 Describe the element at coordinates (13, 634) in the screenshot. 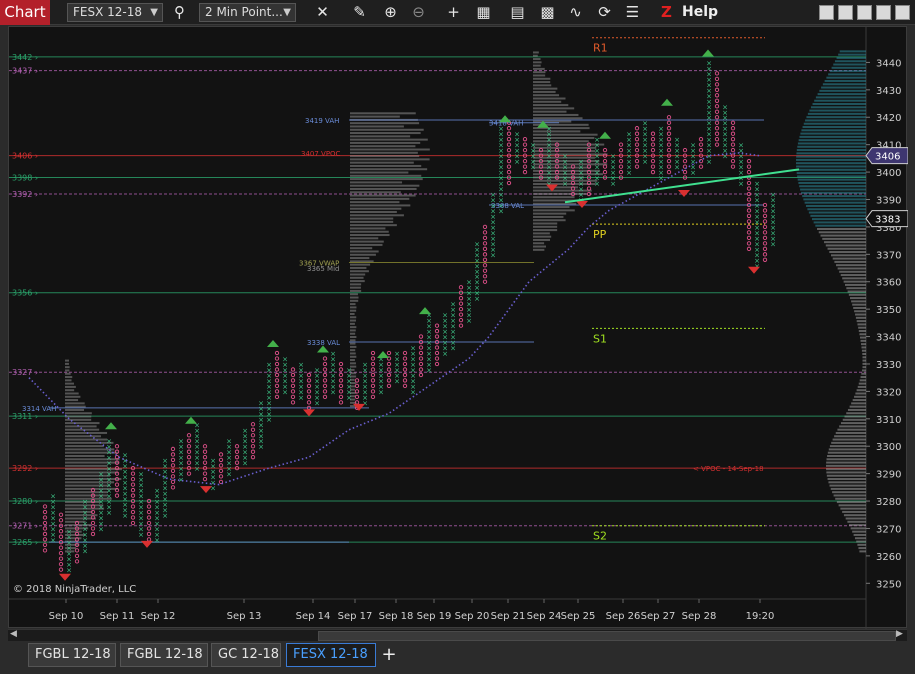

I see `scroll-left-icon: ◀` at that location.